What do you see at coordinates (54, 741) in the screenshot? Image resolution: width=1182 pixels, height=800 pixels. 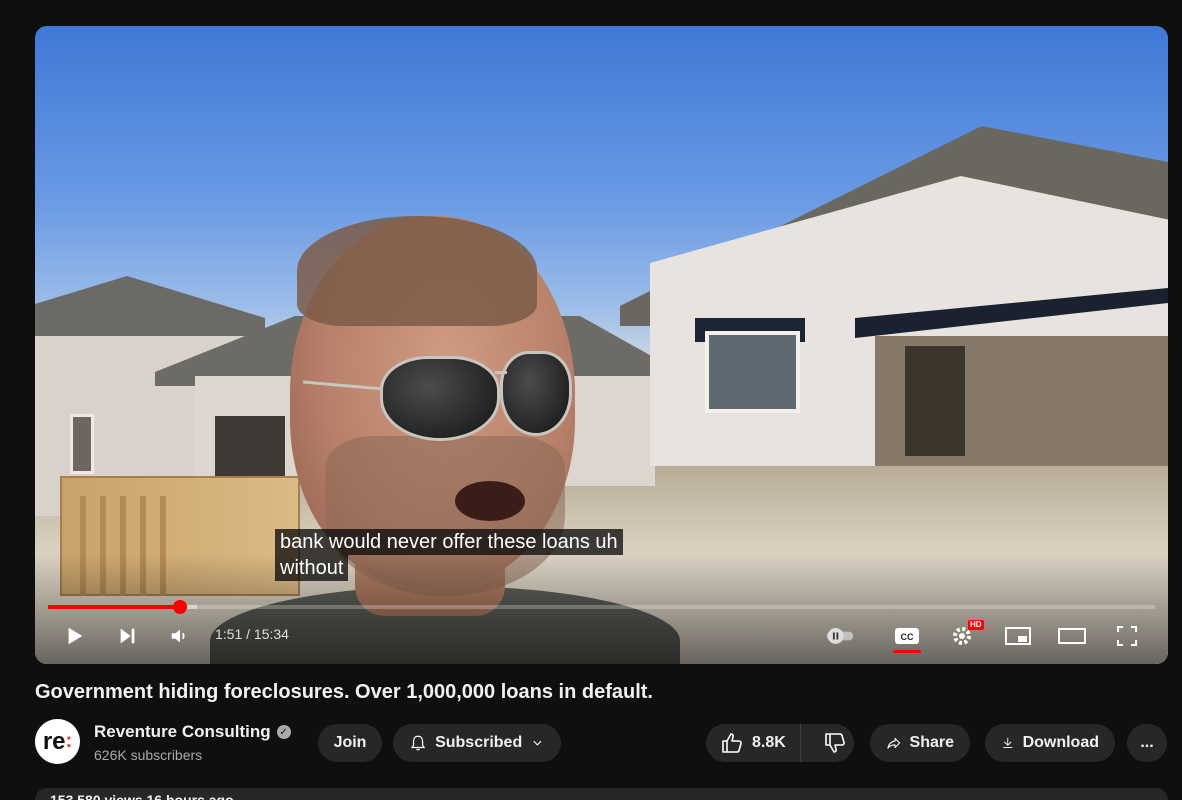 I see `avatar-text: re` at bounding box center [54, 741].